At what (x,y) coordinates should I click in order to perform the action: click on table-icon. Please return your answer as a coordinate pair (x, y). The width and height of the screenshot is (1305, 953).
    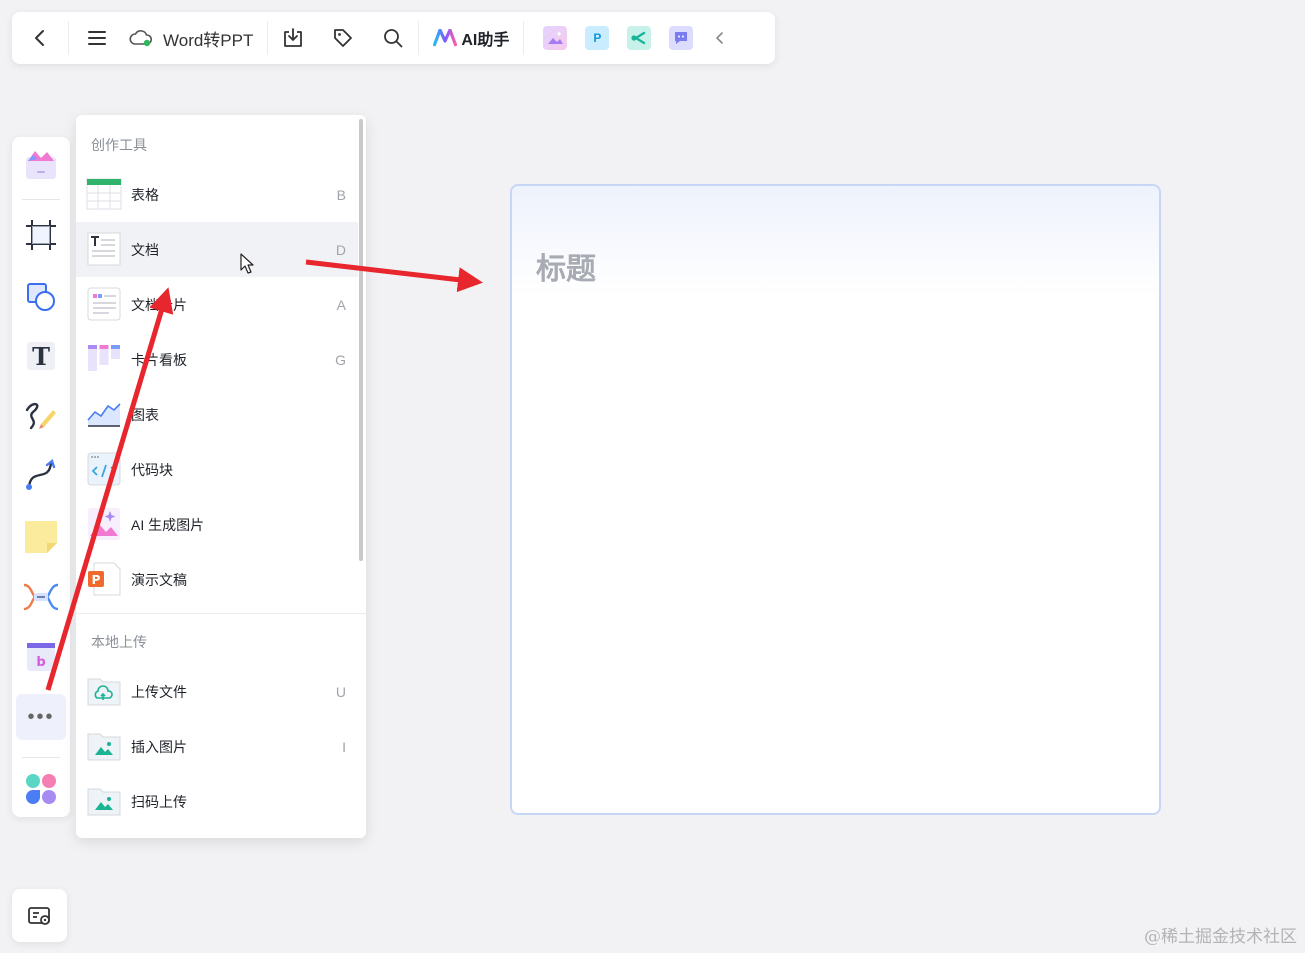
    Looking at the image, I should click on (104, 194).